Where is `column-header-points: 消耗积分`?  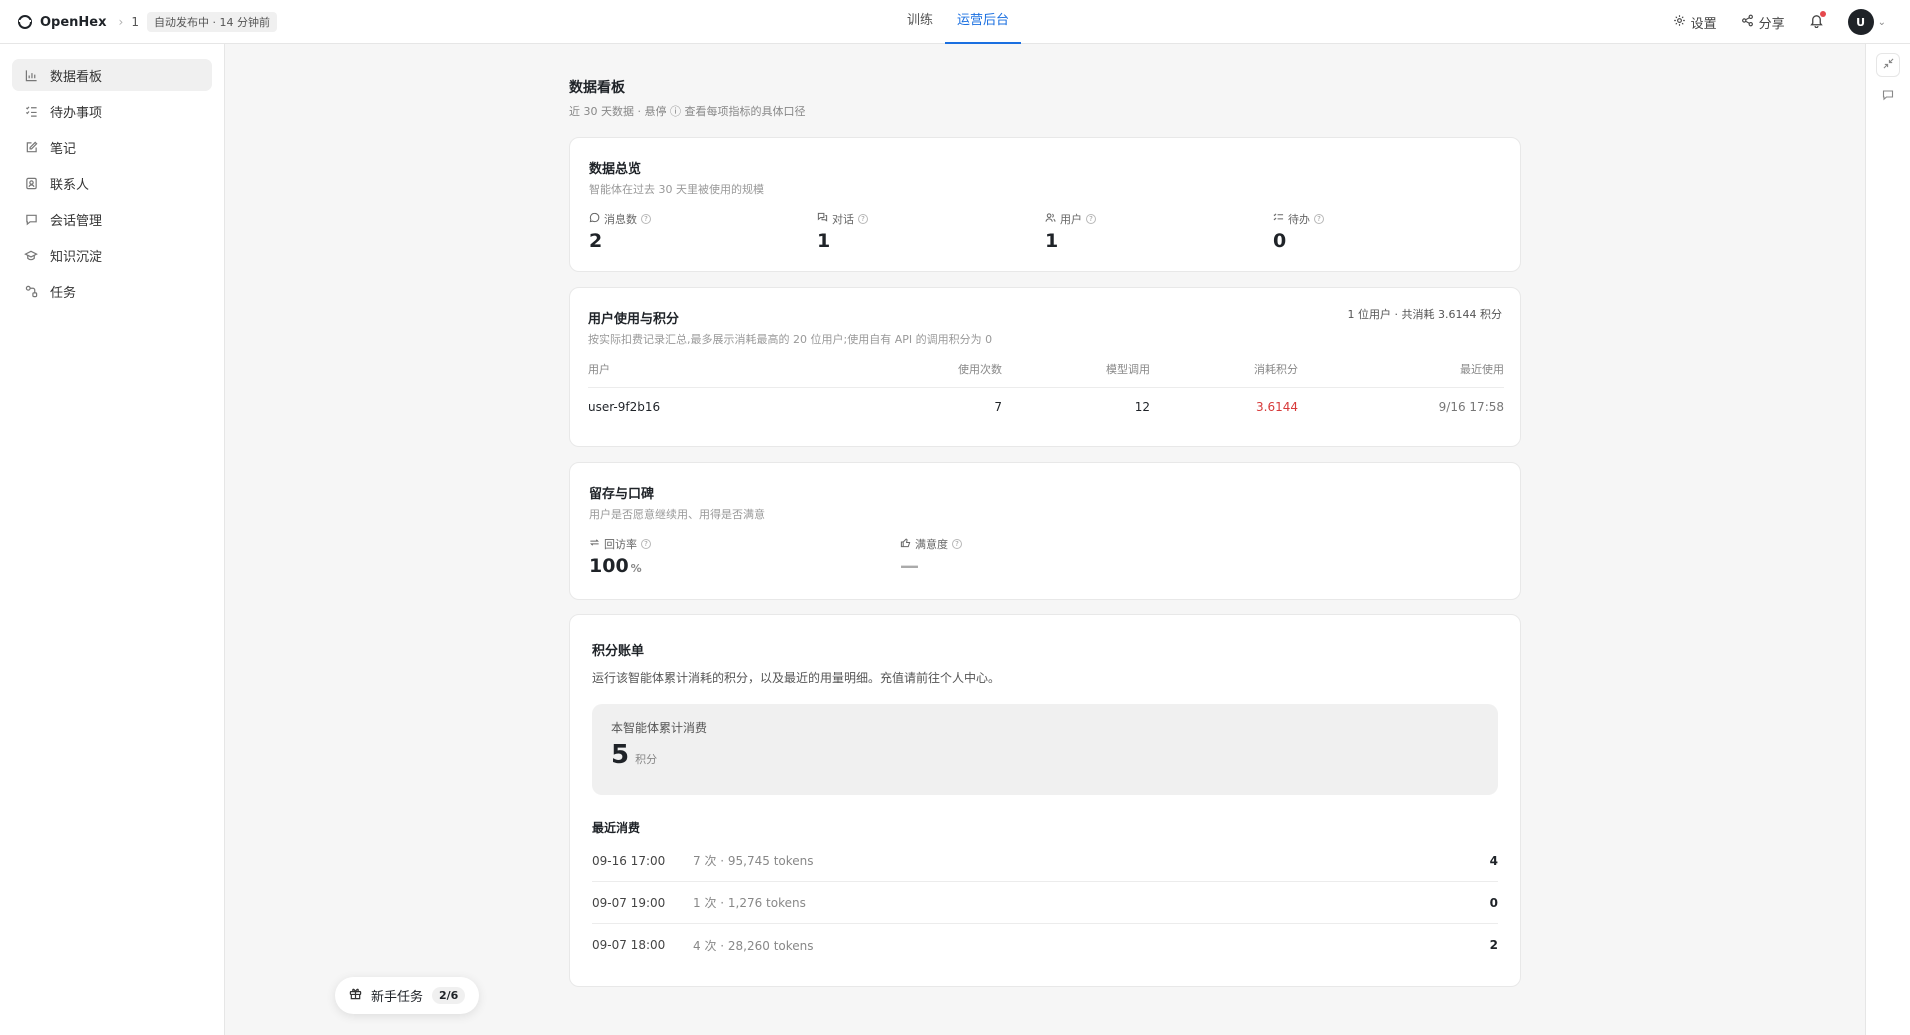 column-header-points: 消耗积分 is located at coordinates (1224, 374).